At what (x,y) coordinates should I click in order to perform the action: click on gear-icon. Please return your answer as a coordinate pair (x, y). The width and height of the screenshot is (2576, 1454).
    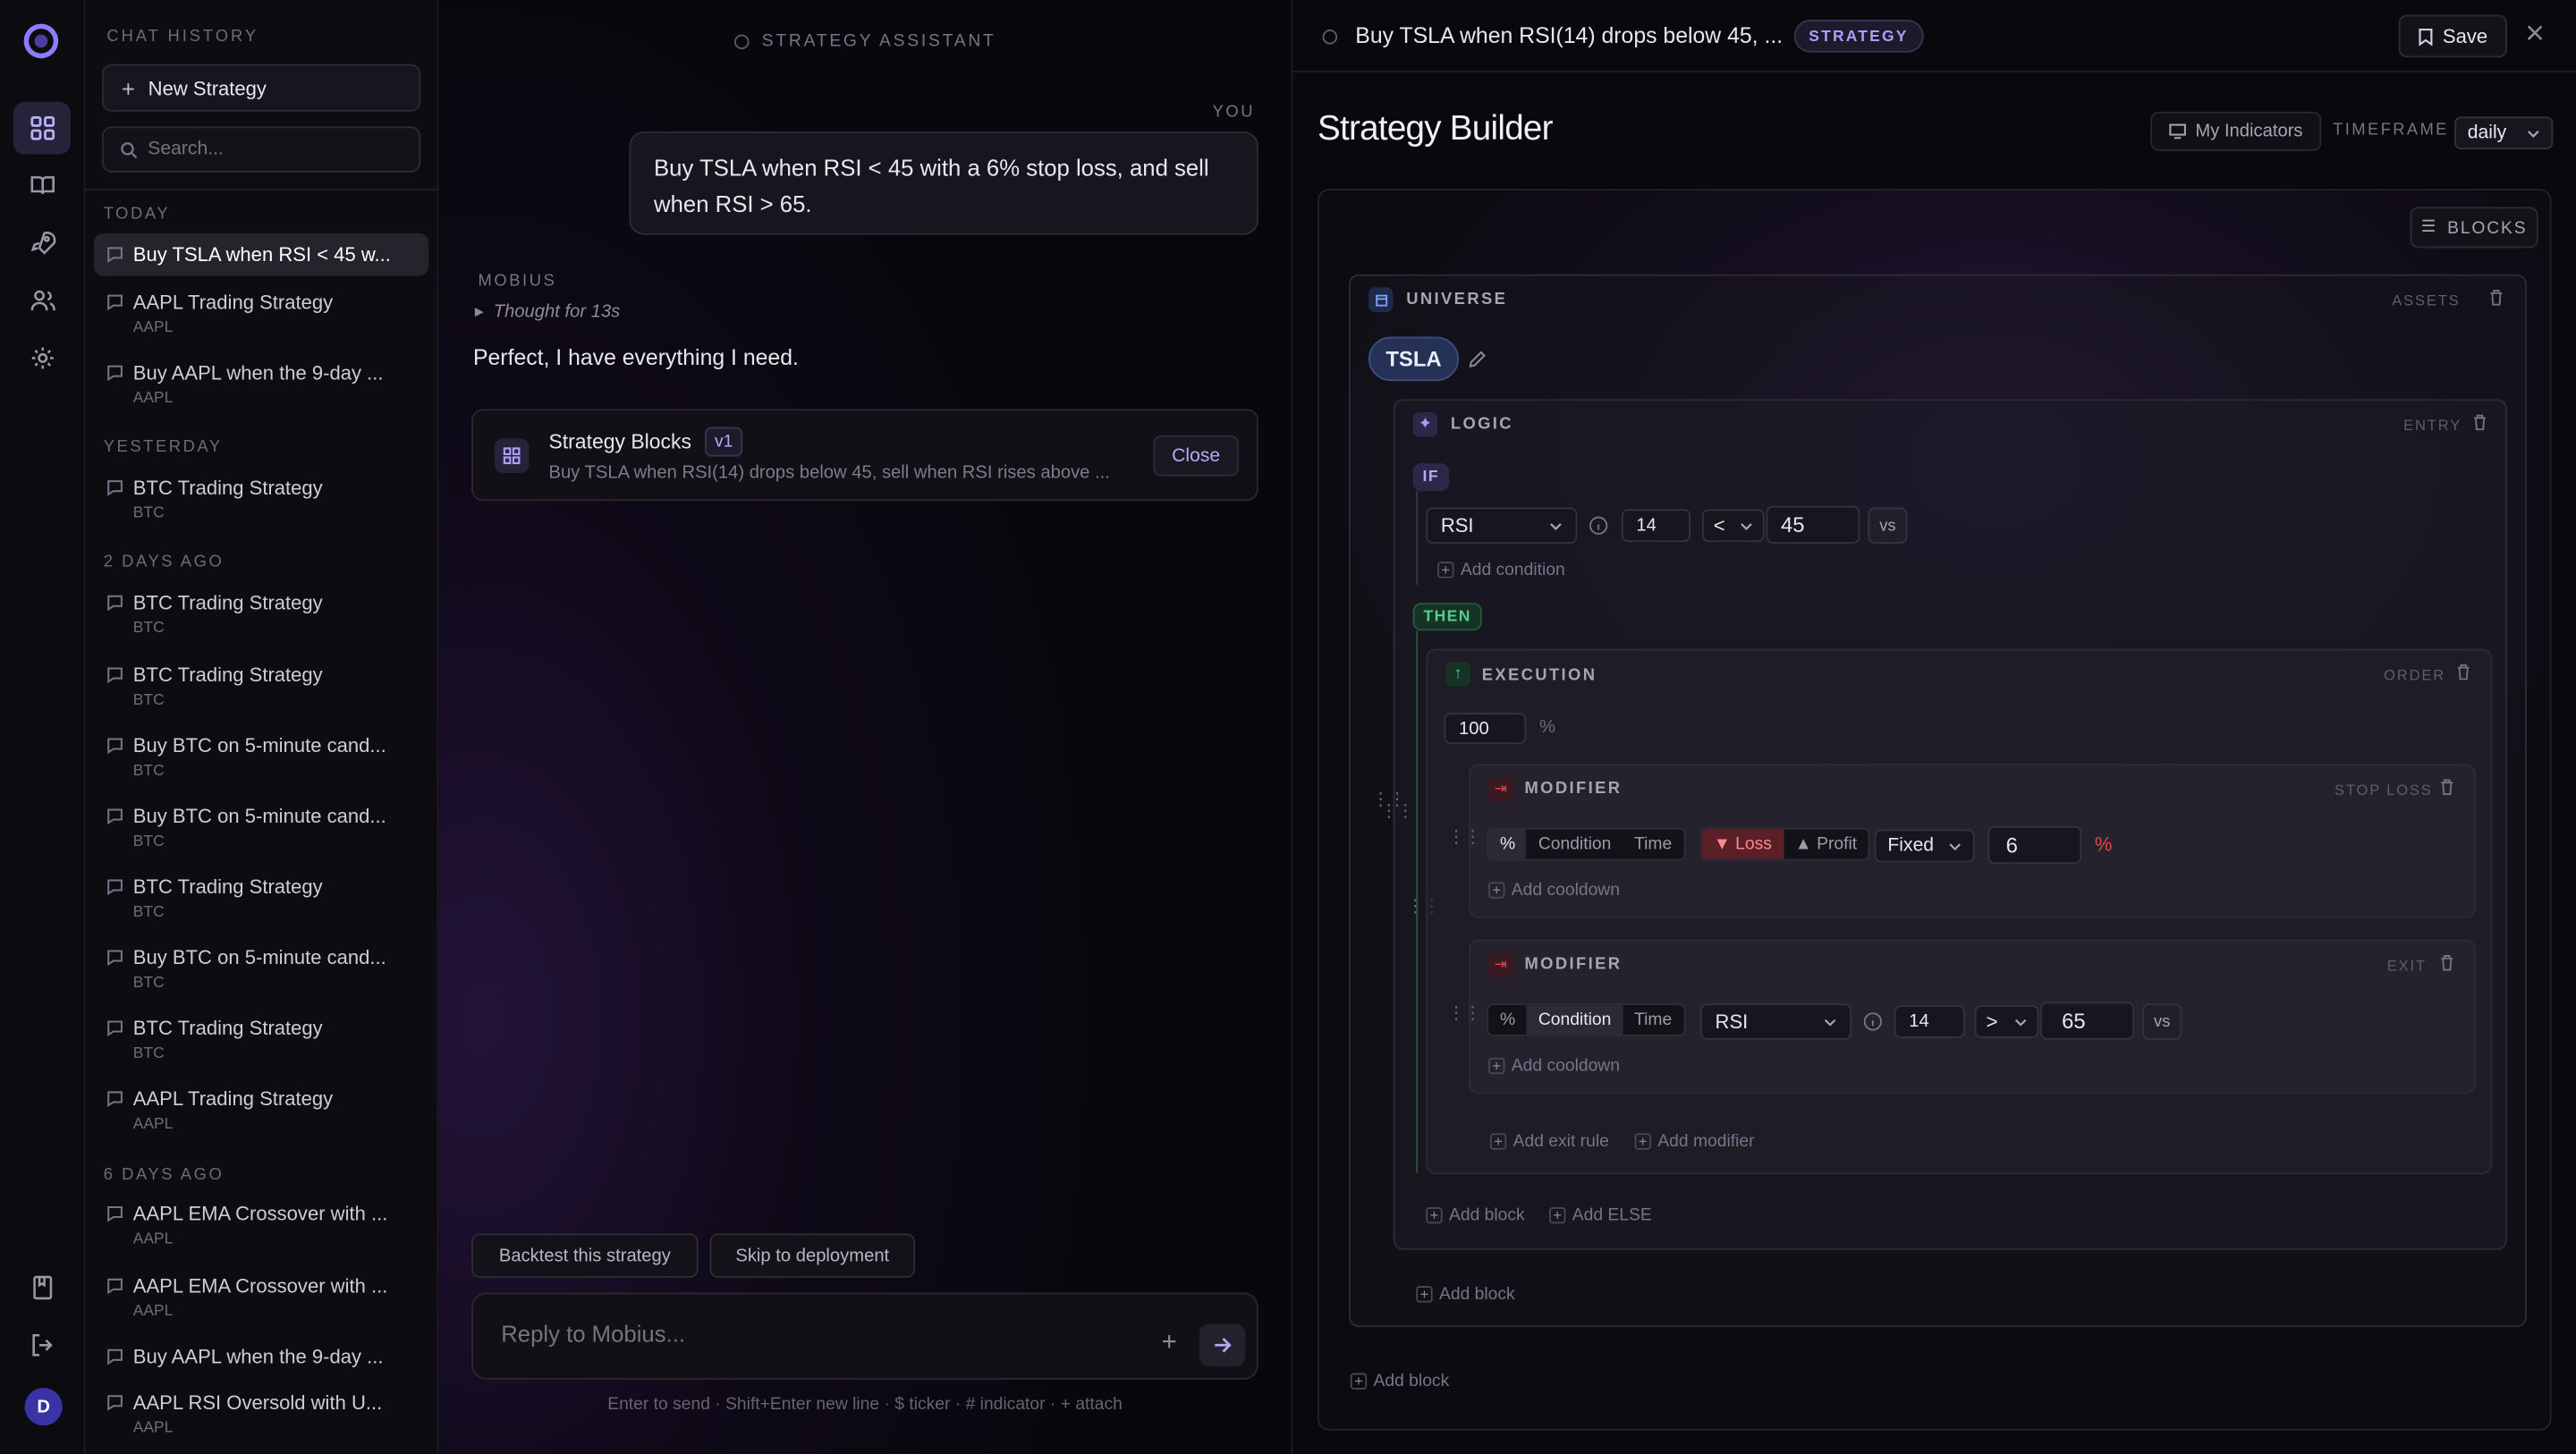
    Looking at the image, I should click on (42, 358).